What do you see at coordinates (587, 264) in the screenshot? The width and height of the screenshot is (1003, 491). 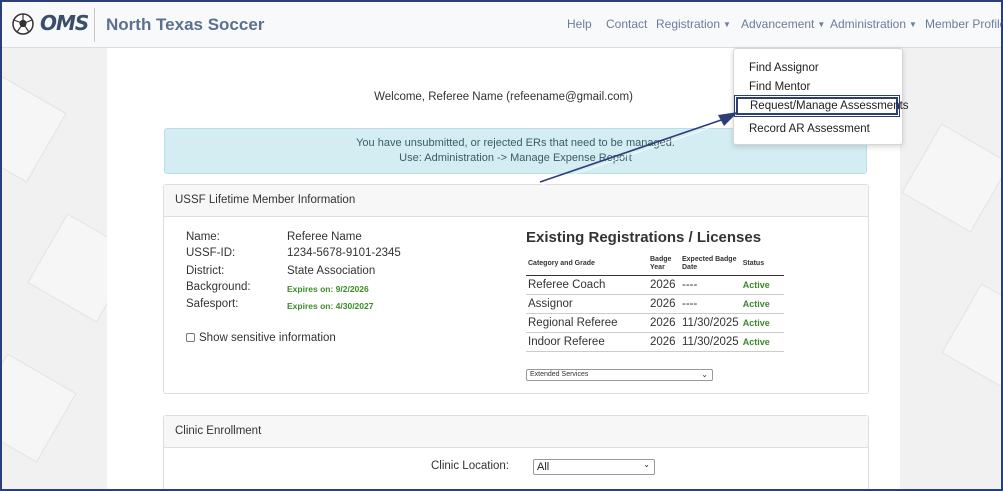 I see `col-category: Category and Grade` at bounding box center [587, 264].